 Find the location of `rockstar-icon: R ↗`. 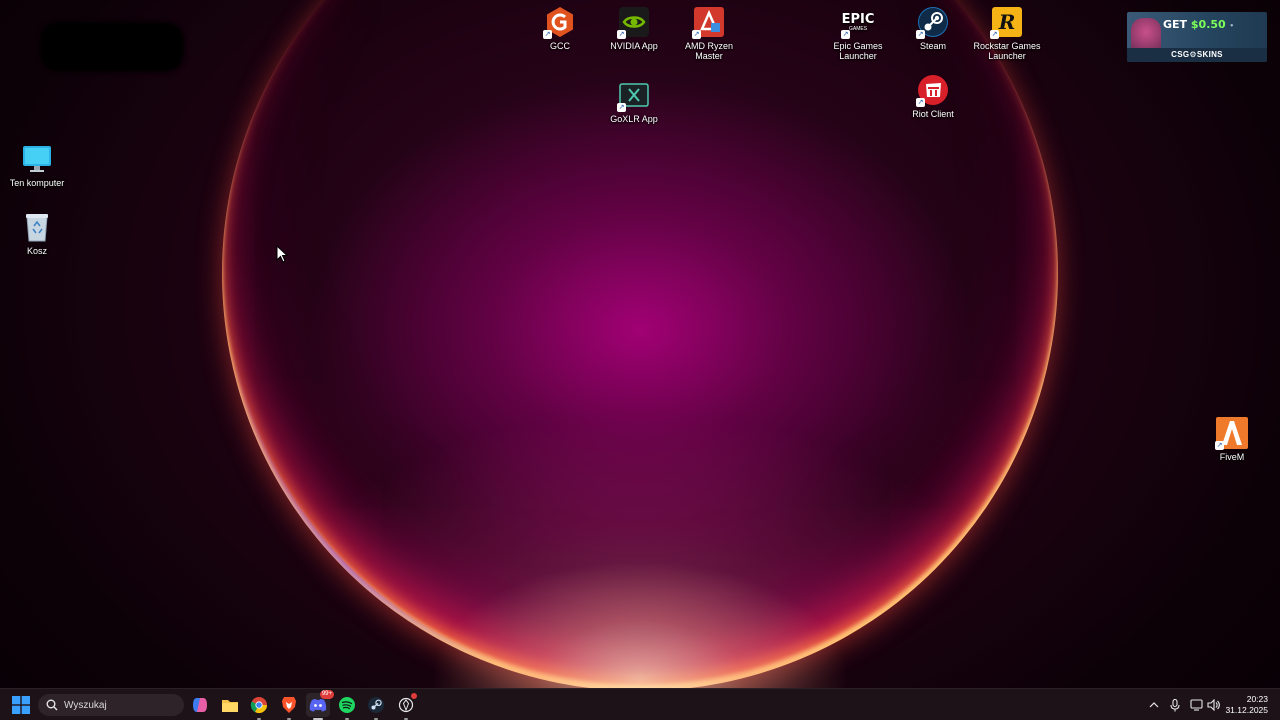

rockstar-icon: R ↗ is located at coordinates (1007, 22).